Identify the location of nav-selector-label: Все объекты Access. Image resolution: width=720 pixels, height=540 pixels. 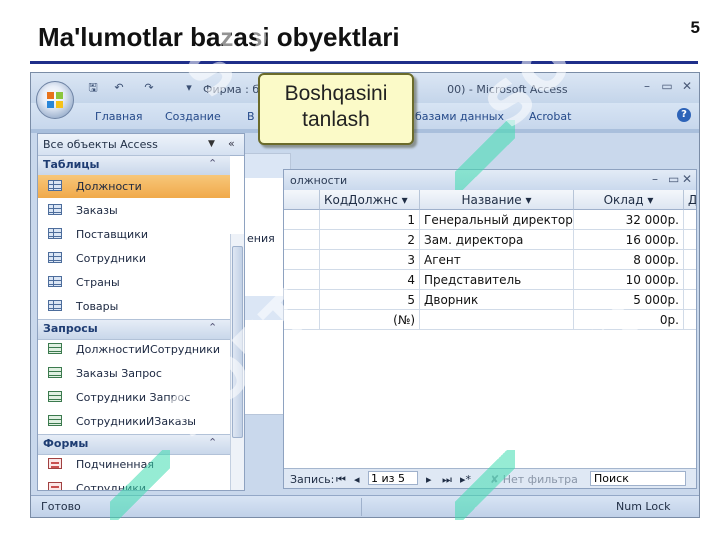
(100, 144).